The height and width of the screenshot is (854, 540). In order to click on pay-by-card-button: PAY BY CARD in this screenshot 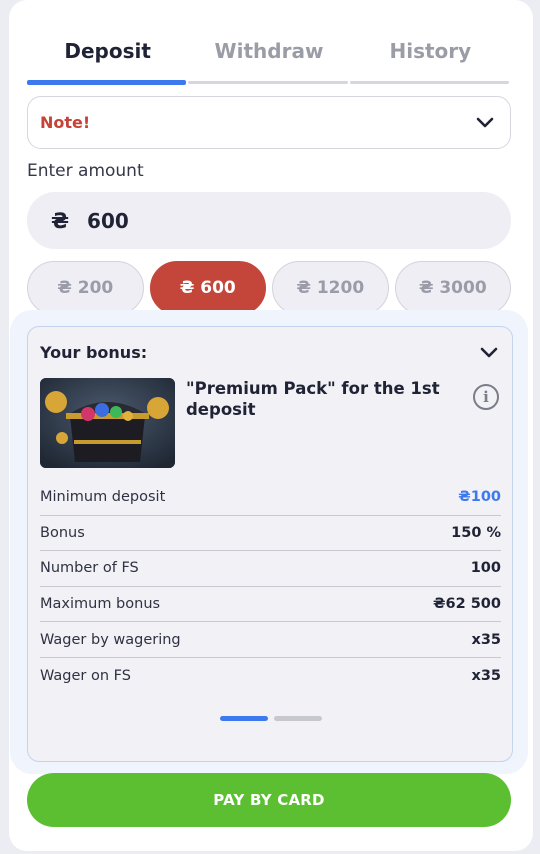, I will do `click(269, 800)`.